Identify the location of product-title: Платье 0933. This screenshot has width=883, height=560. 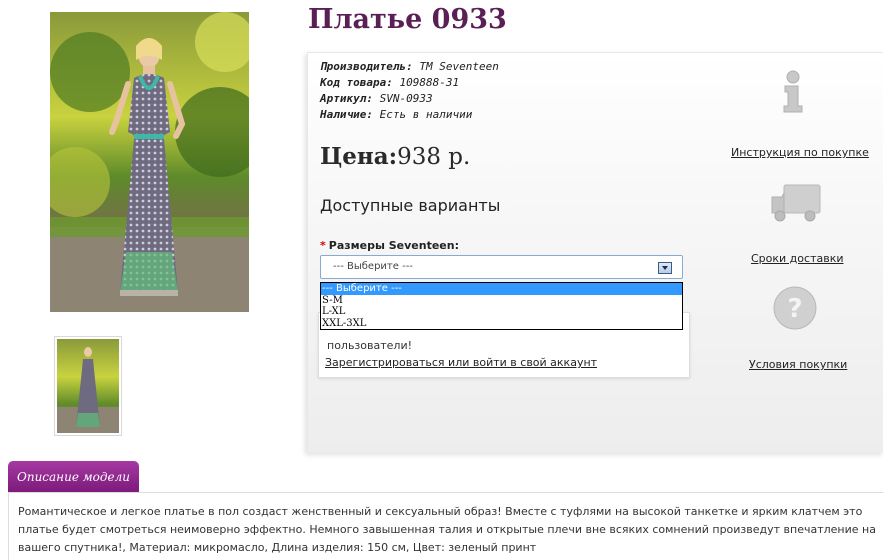
(407, 19).